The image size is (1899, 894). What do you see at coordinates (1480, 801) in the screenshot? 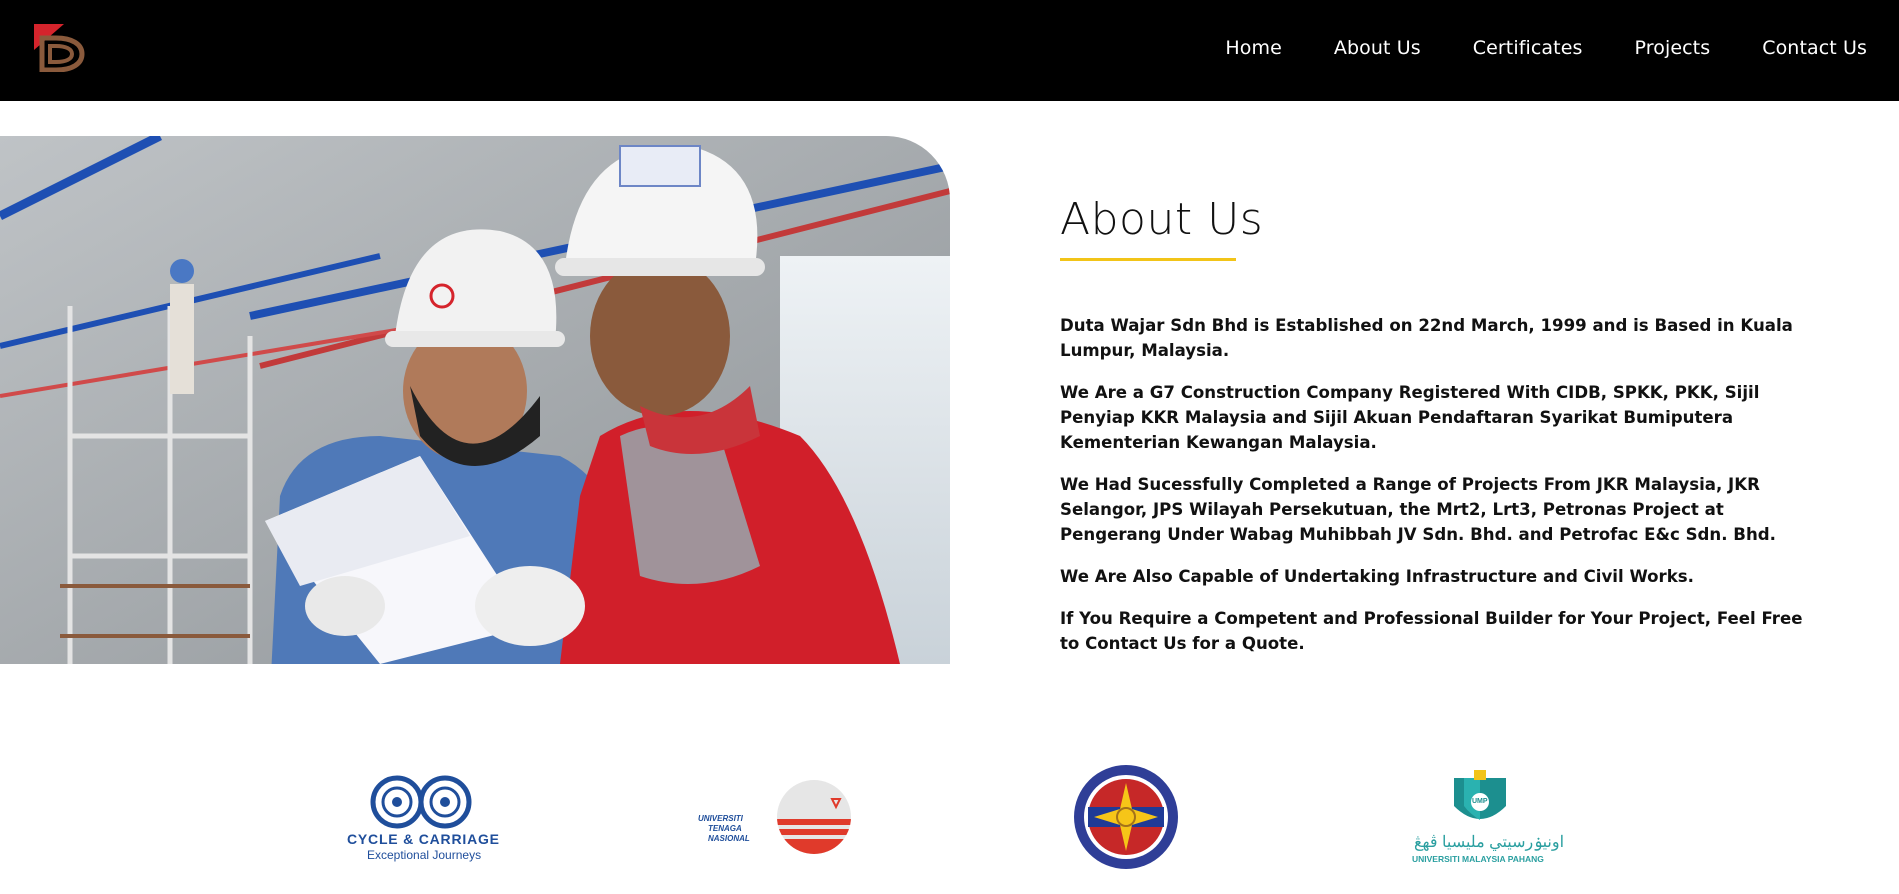
I see `ump-badge: UMP` at bounding box center [1480, 801].